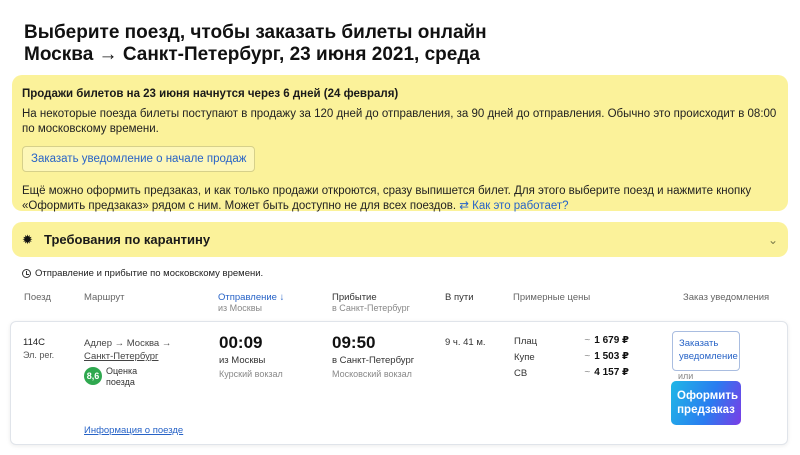 The image size is (800, 455). Describe the element at coordinates (611, 340) in the screenshot. I see `class-price-value: 1 679 ₽` at that location.